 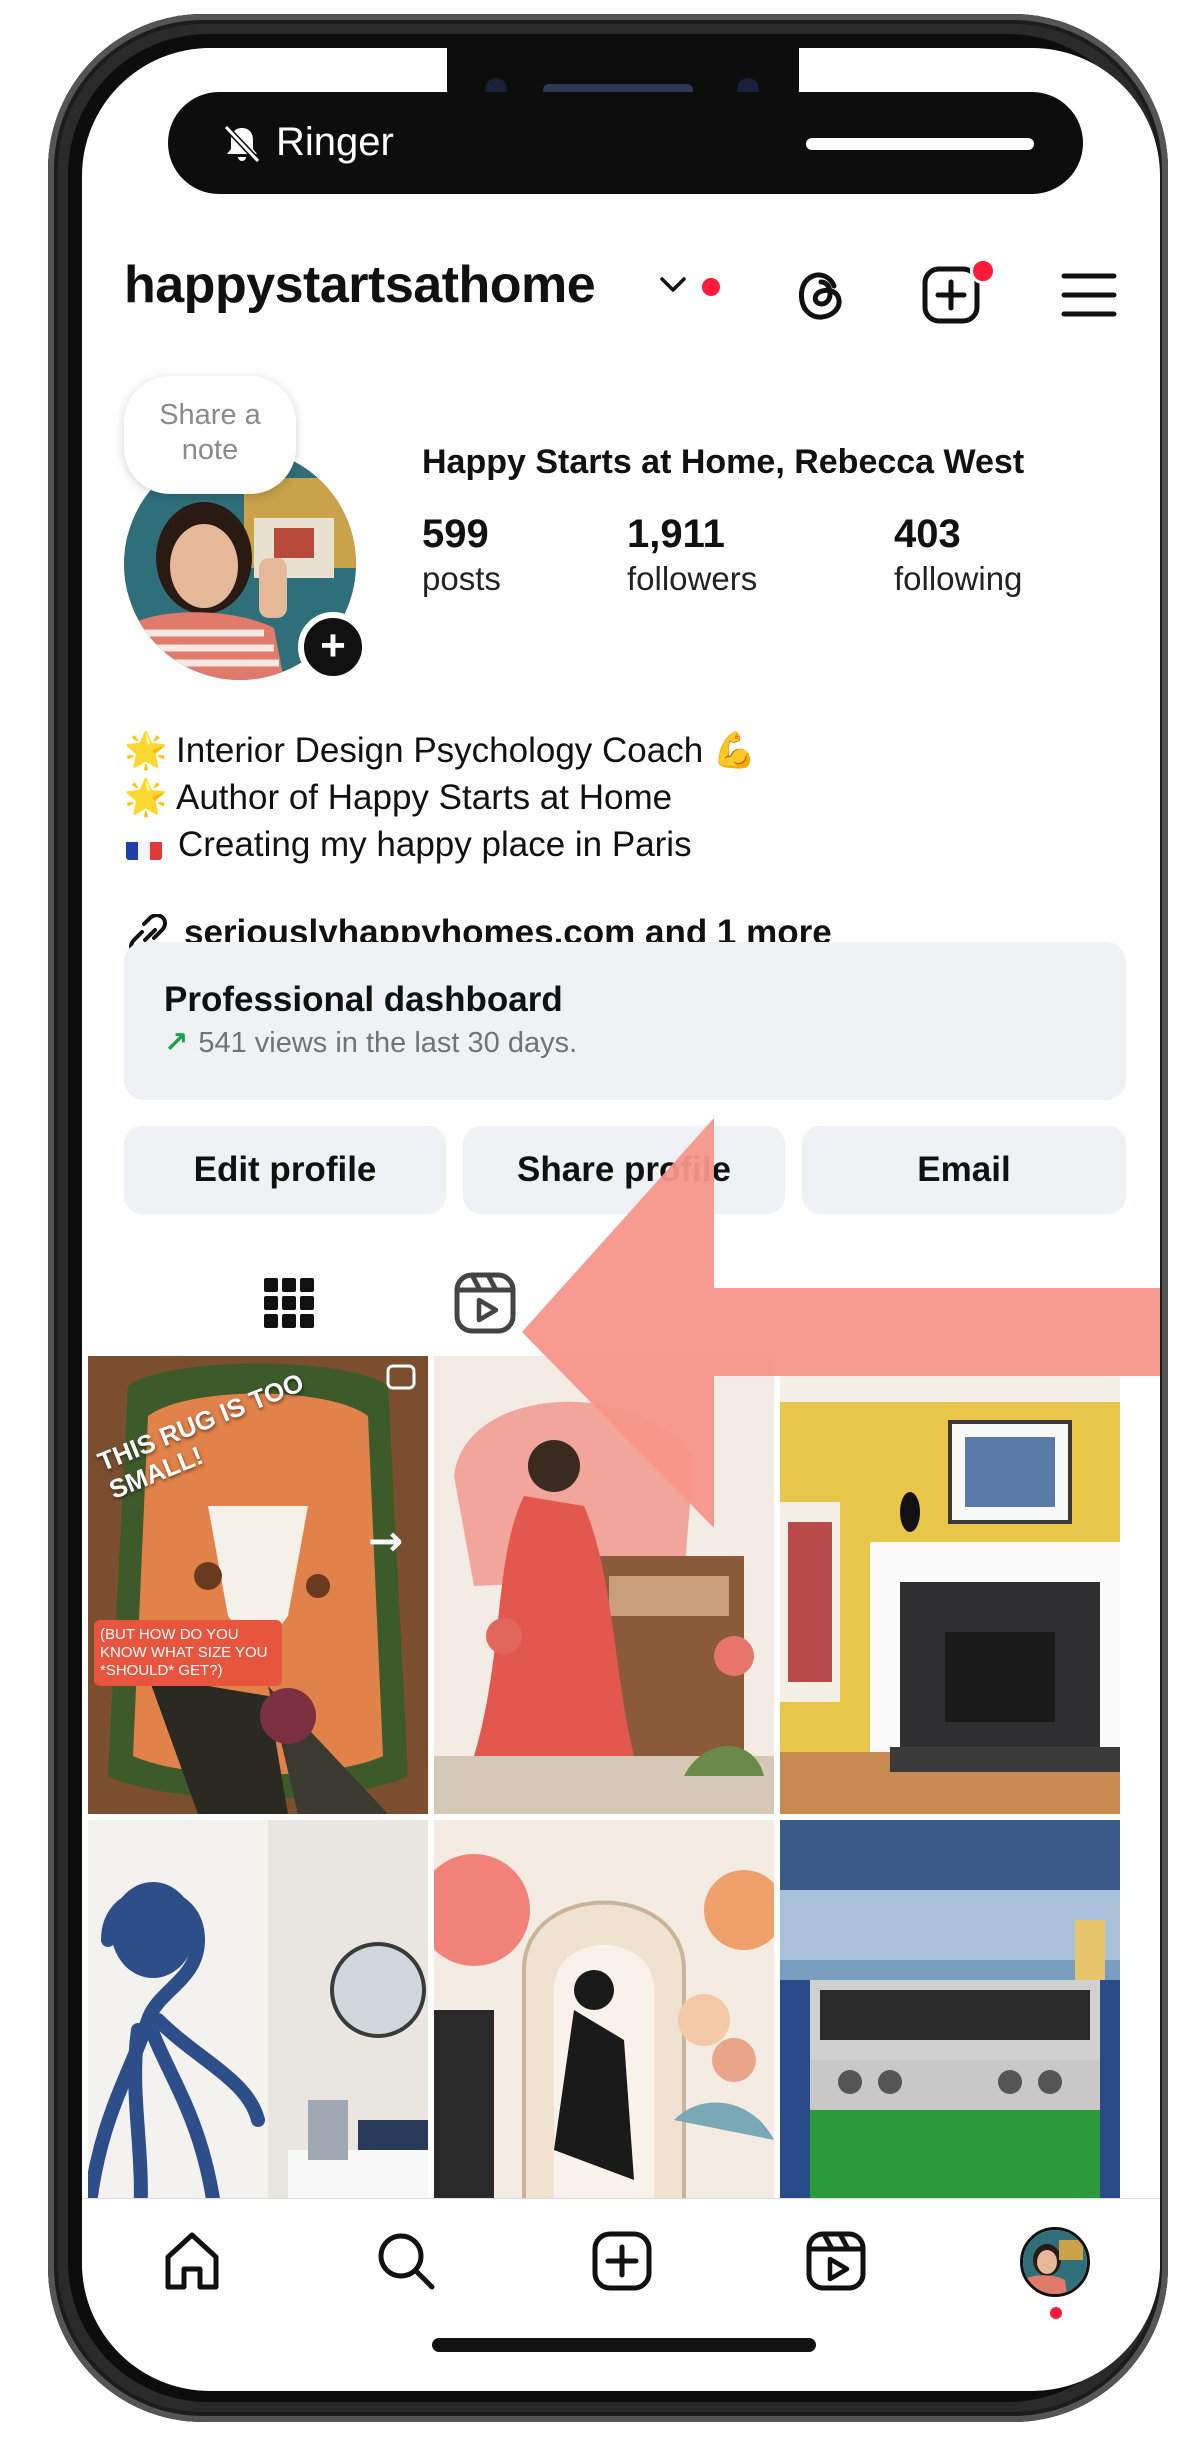 What do you see at coordinates (676, 534) in the screenshot?
I see `stat-followers-value: 1,911` at bounding box center [676, 534].